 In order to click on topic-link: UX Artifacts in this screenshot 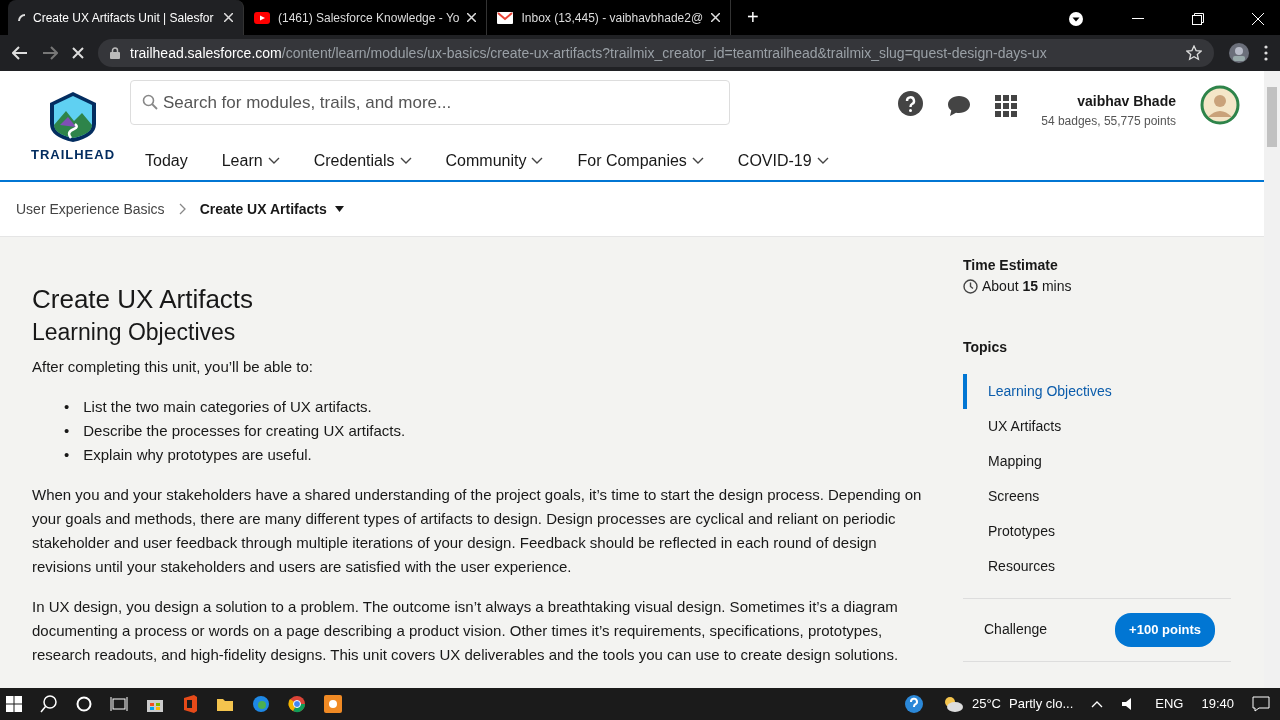, I will do `click(1097, 426)`.